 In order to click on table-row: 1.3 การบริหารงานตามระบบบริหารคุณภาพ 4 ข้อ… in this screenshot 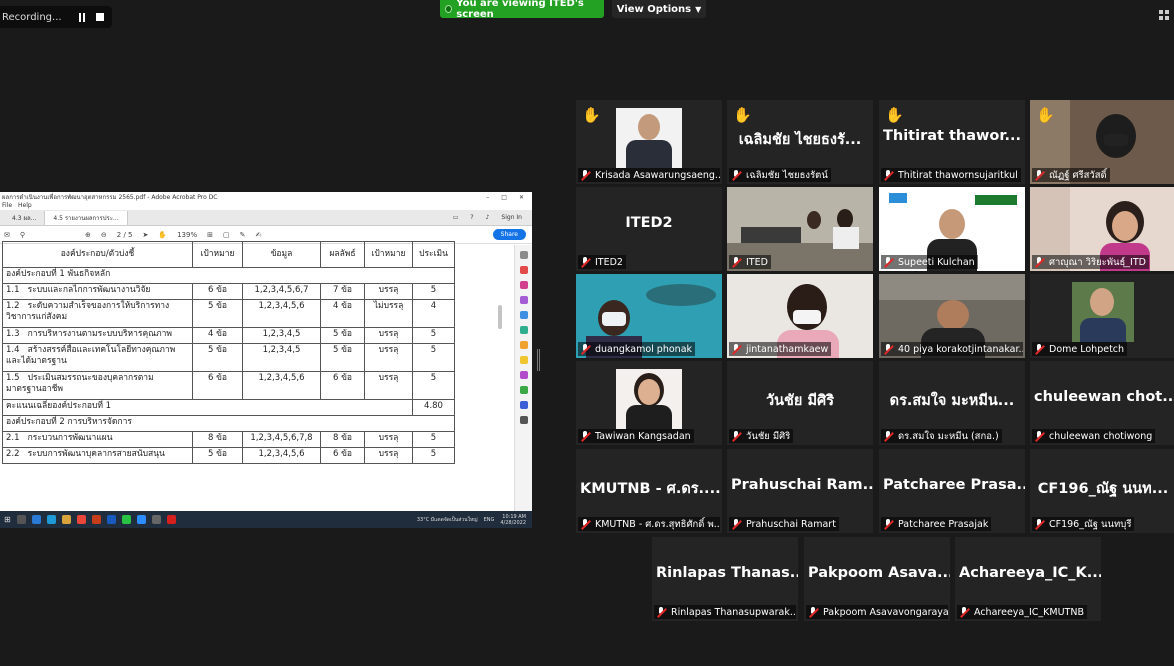, I will do `click(228, 335)`.